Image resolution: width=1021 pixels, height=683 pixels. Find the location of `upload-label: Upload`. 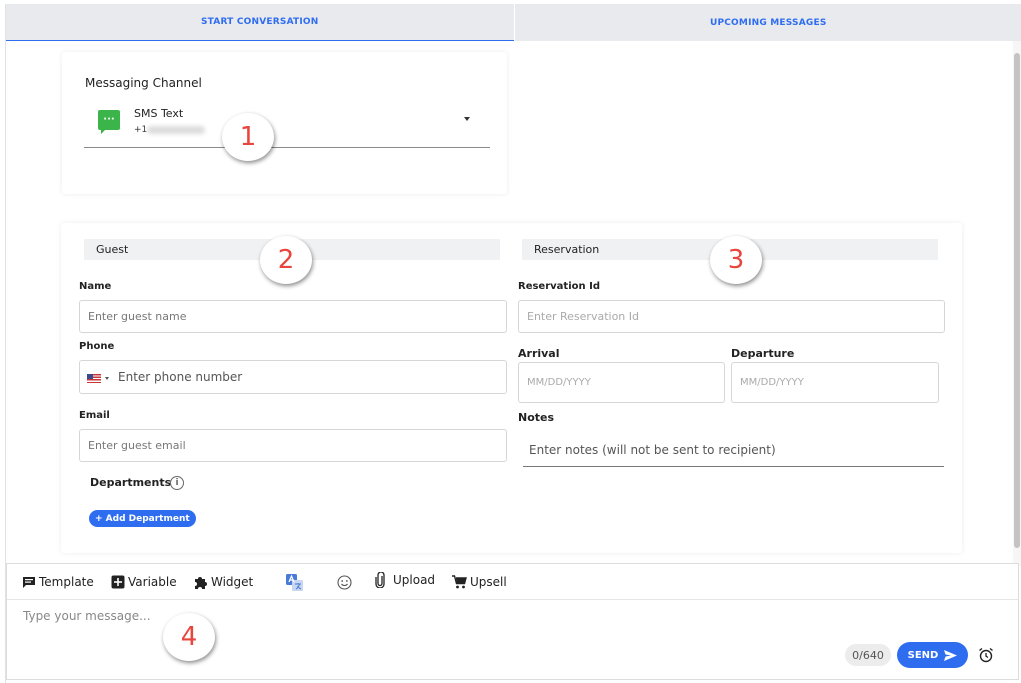

upload-label: Upload is located at coordinates (414, 580).